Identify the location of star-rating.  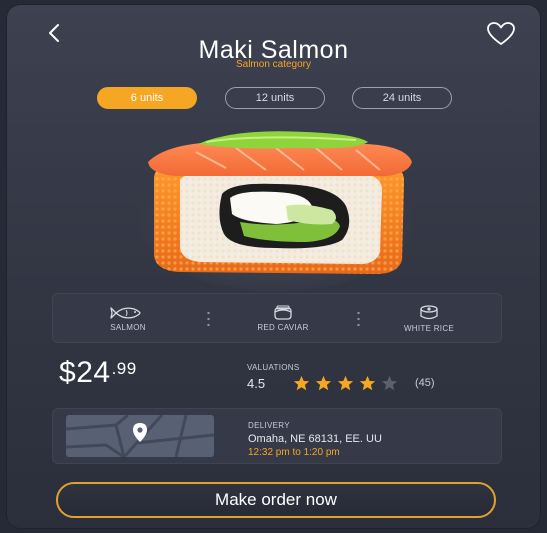
(348, 383).